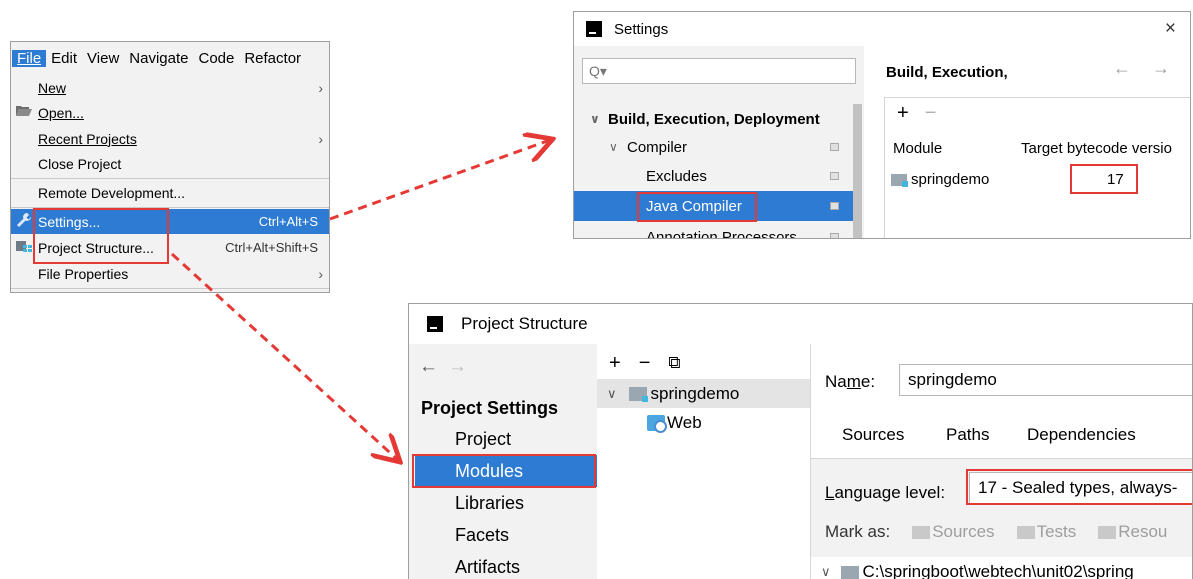 The height and width of the screenshot is (579, 1193). I want to click on arrow-to-project-structure, so click(284, 356).